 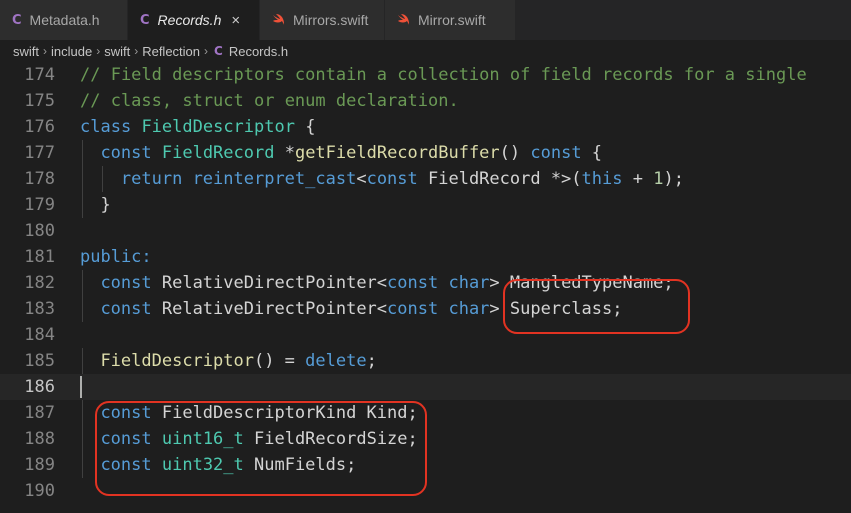 What do you see at coordinates (39, 153) in the screenshot?
I see `line-number: 177` at bounding box center [39, 153].